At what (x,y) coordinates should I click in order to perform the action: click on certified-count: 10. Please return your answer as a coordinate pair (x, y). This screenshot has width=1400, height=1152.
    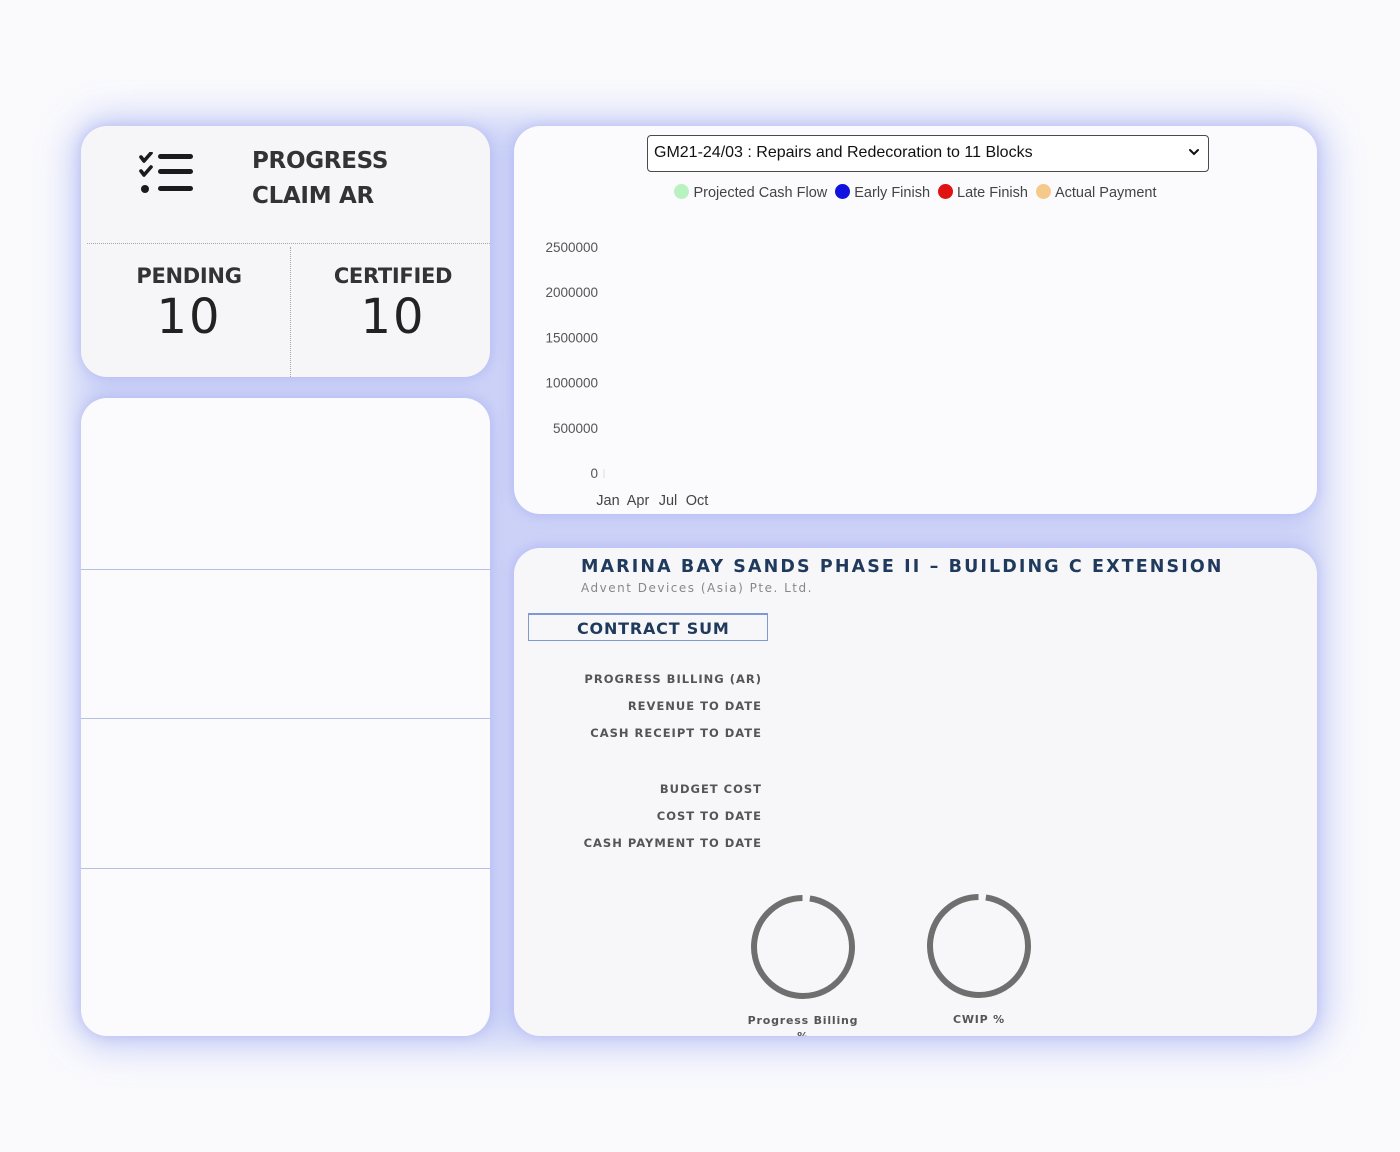
    Looking at the image, I should click on (393, 317).